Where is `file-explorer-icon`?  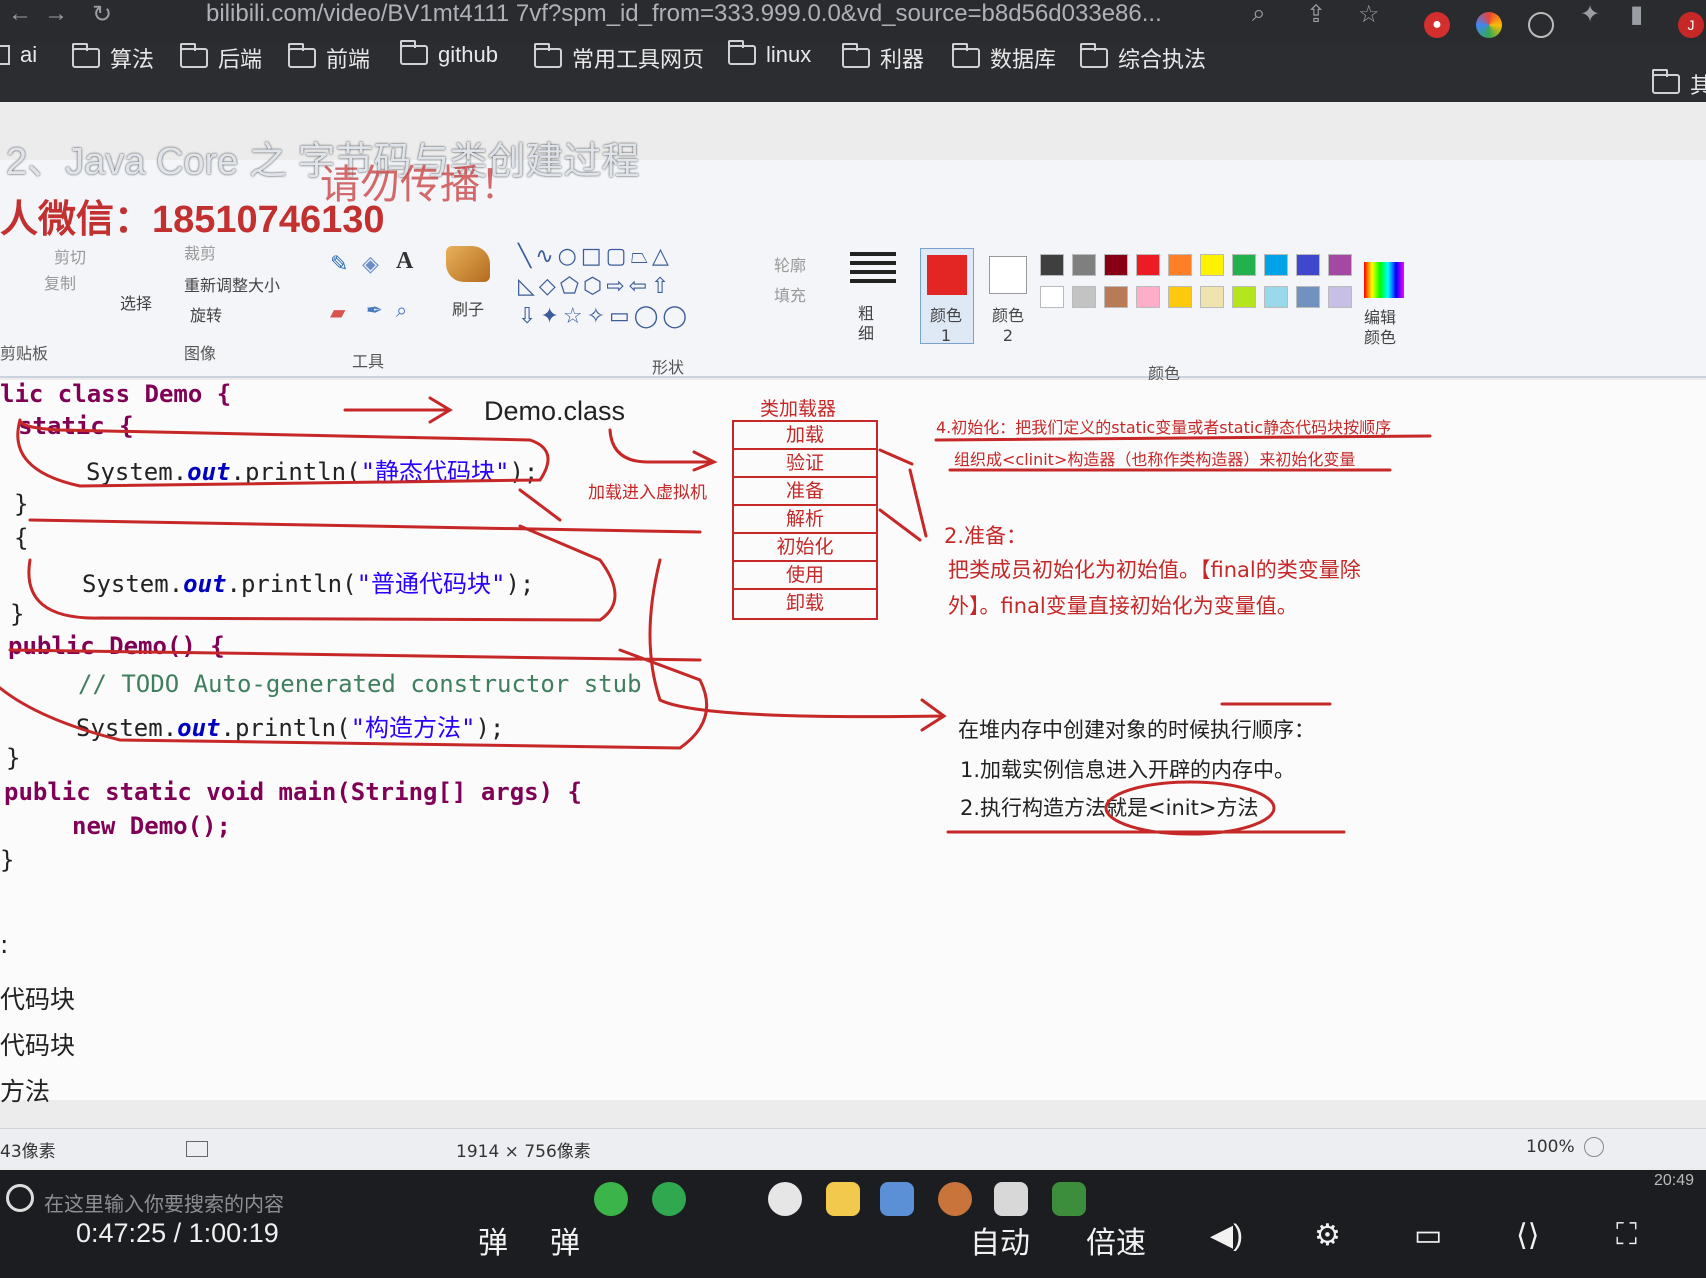 file-explorer-icon is located at coordinates (843, 1199).